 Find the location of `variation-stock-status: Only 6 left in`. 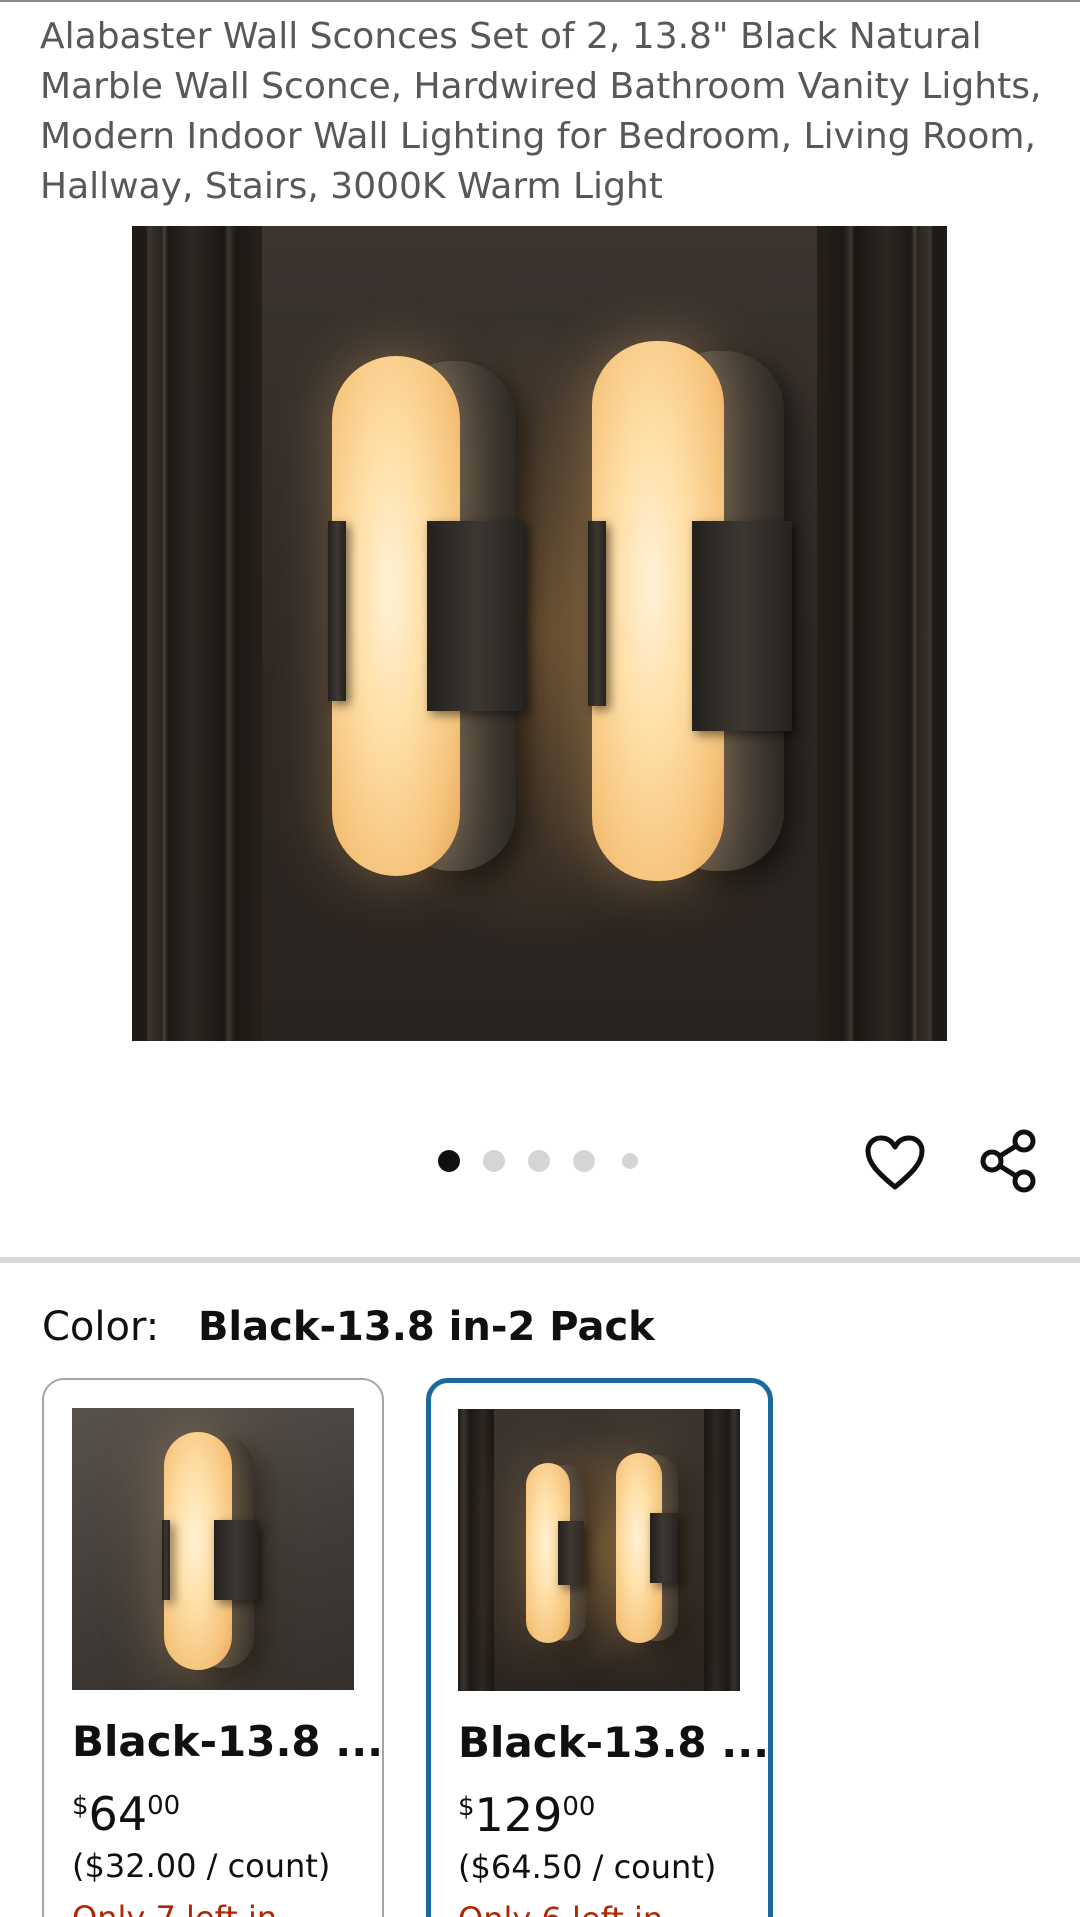

variation-stock-status: Only 6 left in is located at coordinates (560, 1907).